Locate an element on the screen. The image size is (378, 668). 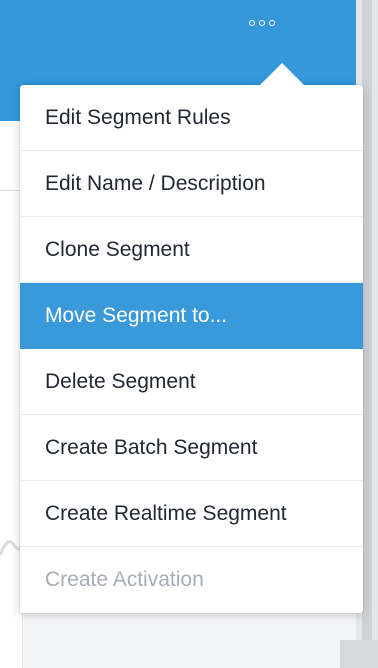
menu-item-delete-segment: Delete Segment is located at coordinates (191, 382).